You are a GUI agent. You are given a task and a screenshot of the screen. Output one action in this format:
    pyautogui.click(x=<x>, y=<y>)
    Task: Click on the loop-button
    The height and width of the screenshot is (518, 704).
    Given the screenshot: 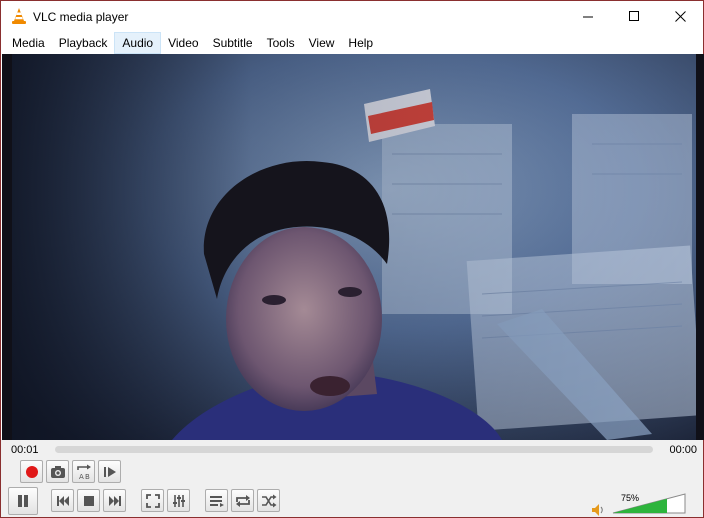 What is the action you would take?
    pyautogui.click(x=242, y=500)
    